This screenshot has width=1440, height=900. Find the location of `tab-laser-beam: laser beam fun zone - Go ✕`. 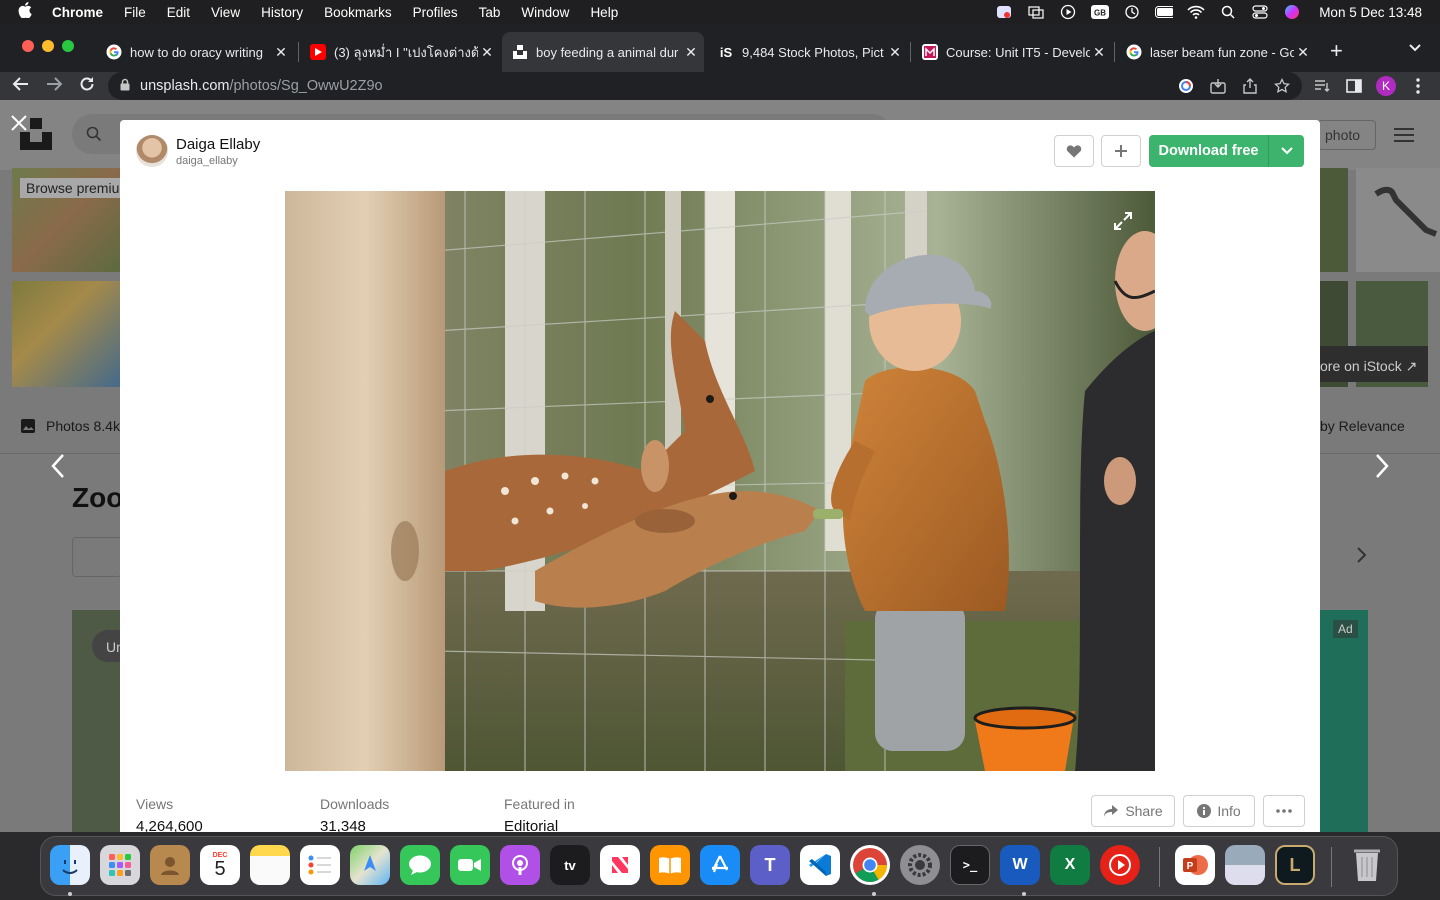

tab-laser-beam: laser beam fun zone - Go ✕ is located at coordinates (1216, 52).